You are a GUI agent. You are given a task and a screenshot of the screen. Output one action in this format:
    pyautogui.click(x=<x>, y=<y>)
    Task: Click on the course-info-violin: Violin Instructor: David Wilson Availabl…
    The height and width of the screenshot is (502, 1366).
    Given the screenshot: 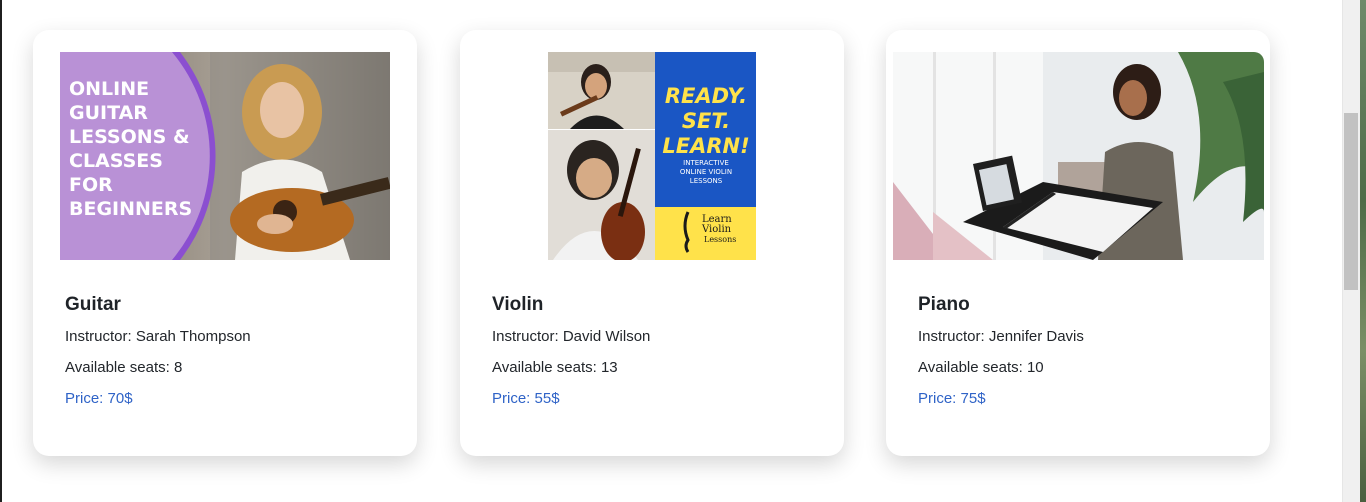 What is the action you would take?
    pyautogui.click(x=657, y=350)
    